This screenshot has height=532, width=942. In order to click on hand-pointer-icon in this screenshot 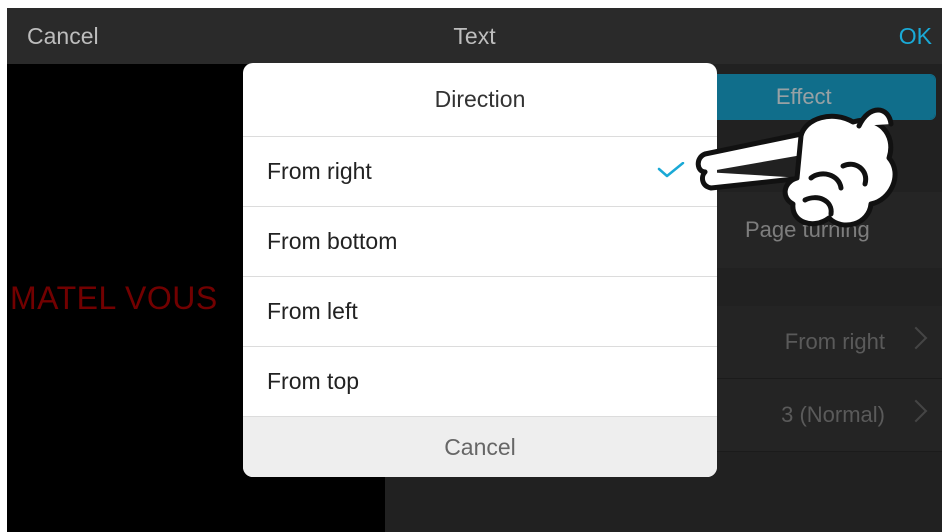, I will do `click(796, 167)`.